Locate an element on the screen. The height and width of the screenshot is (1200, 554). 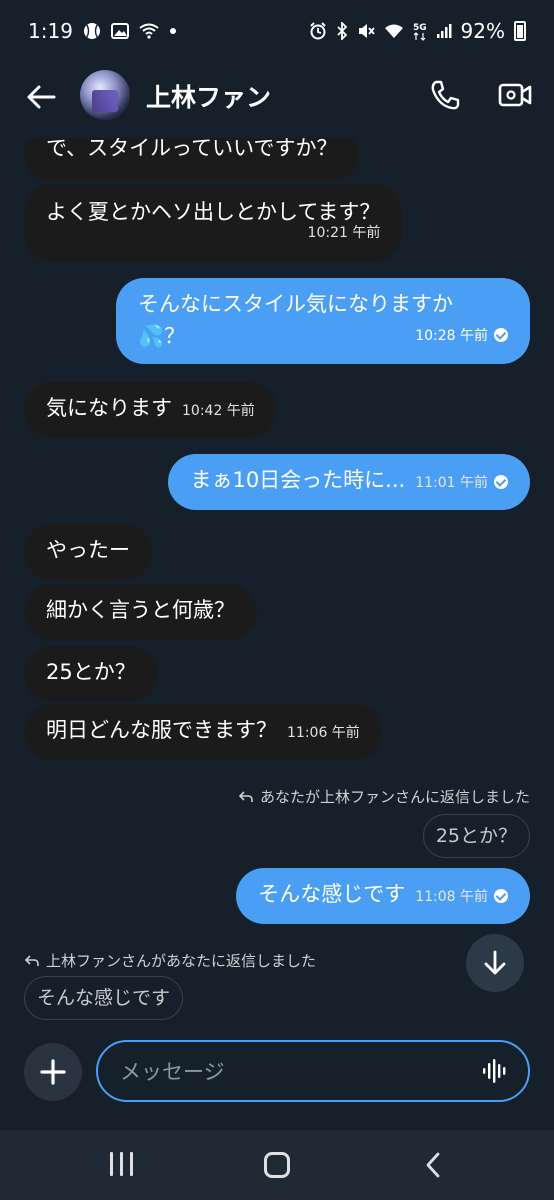
reply-quote-text: そんな感じです is located at coordinates (104, 998).